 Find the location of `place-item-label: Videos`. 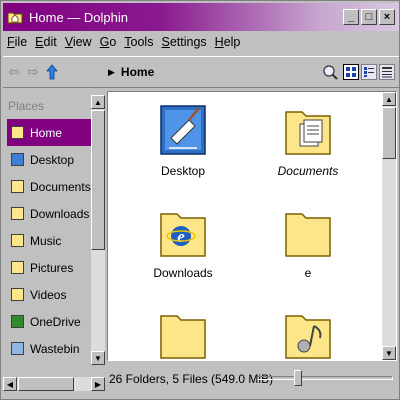

place-item-label: Videos is located at coordinates (48, 294).